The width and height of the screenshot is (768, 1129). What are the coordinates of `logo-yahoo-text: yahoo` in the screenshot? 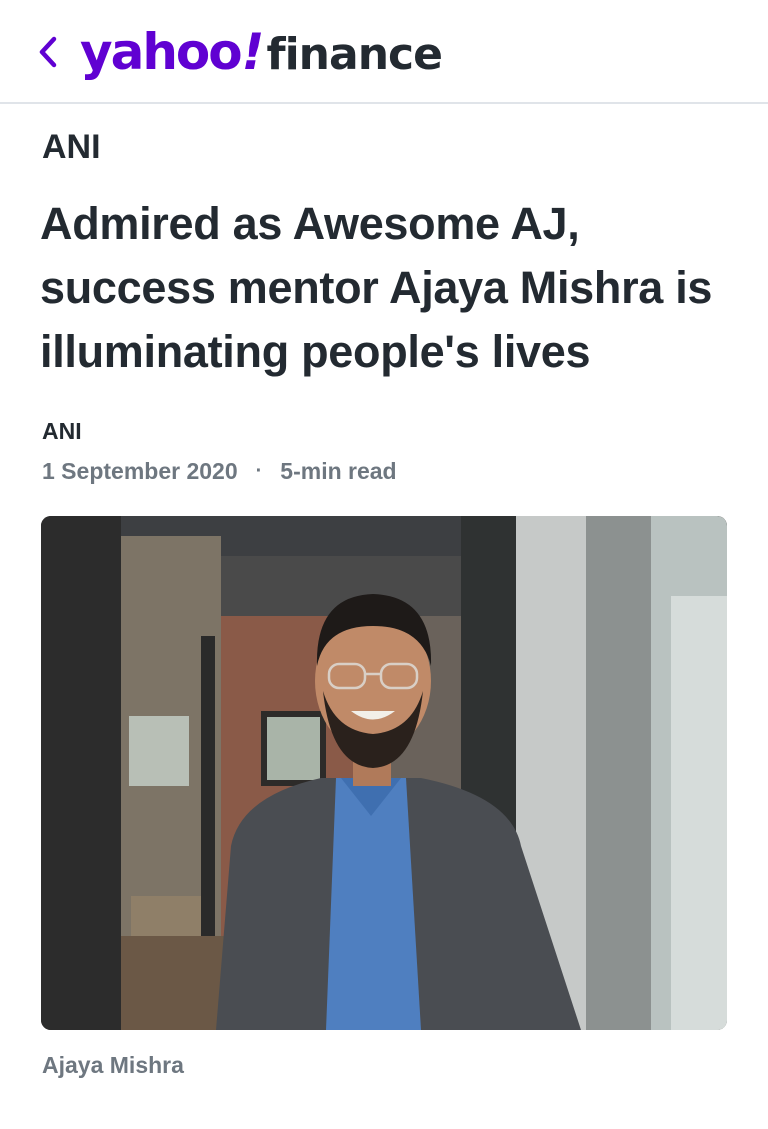 It's located at (161, 52).